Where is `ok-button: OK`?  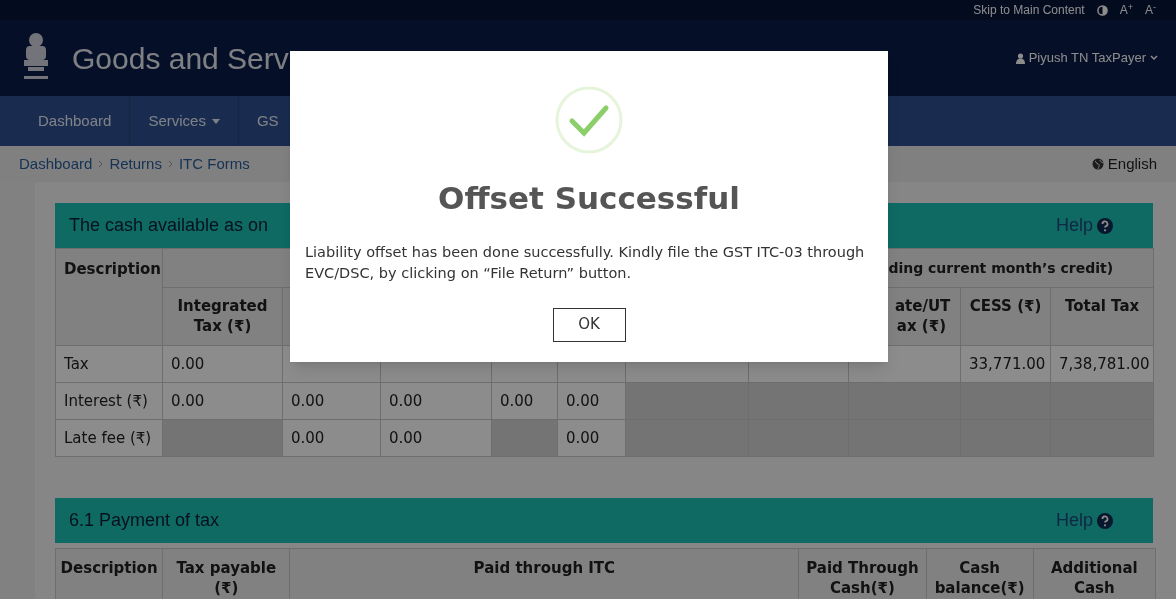
ok-button: OK is located at coordinates (589, 324).